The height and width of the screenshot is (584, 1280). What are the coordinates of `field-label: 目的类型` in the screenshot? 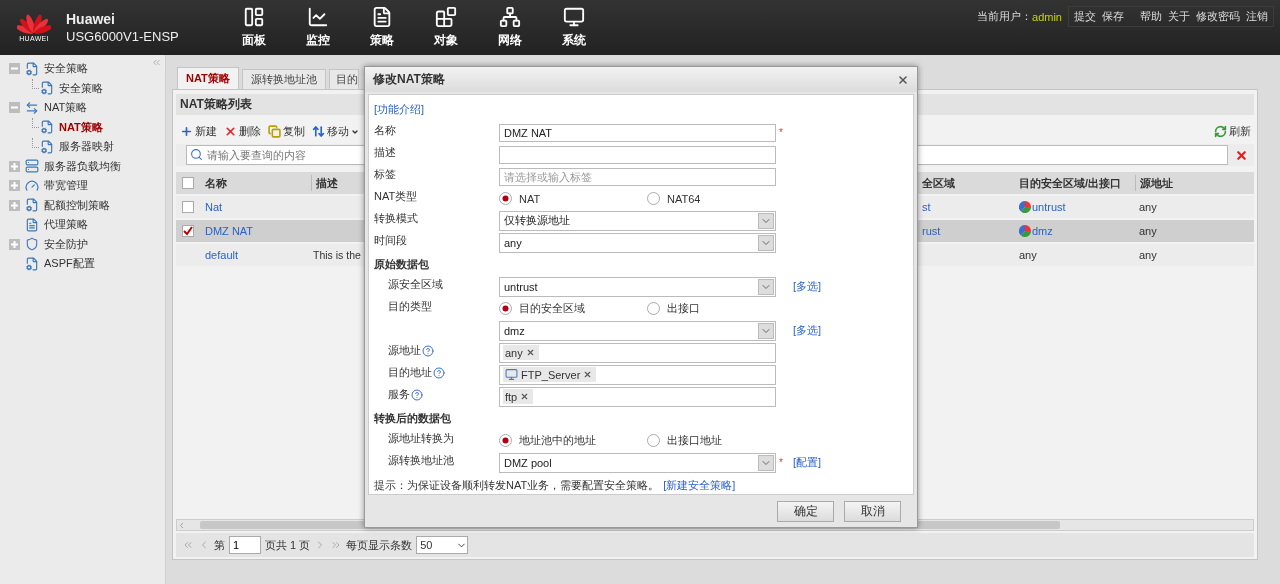 It's located at (410, 306).